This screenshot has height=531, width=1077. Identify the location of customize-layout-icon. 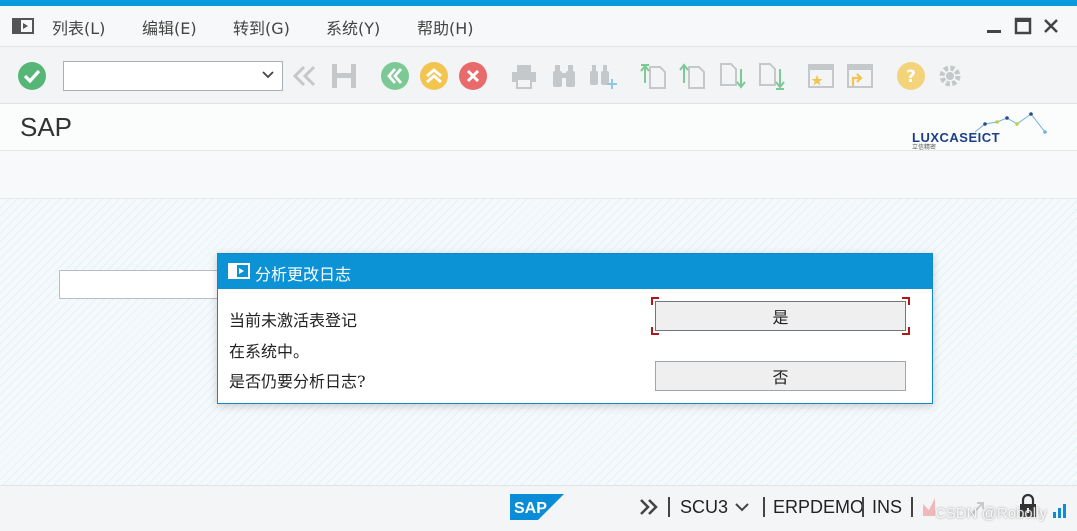
(950, 76).